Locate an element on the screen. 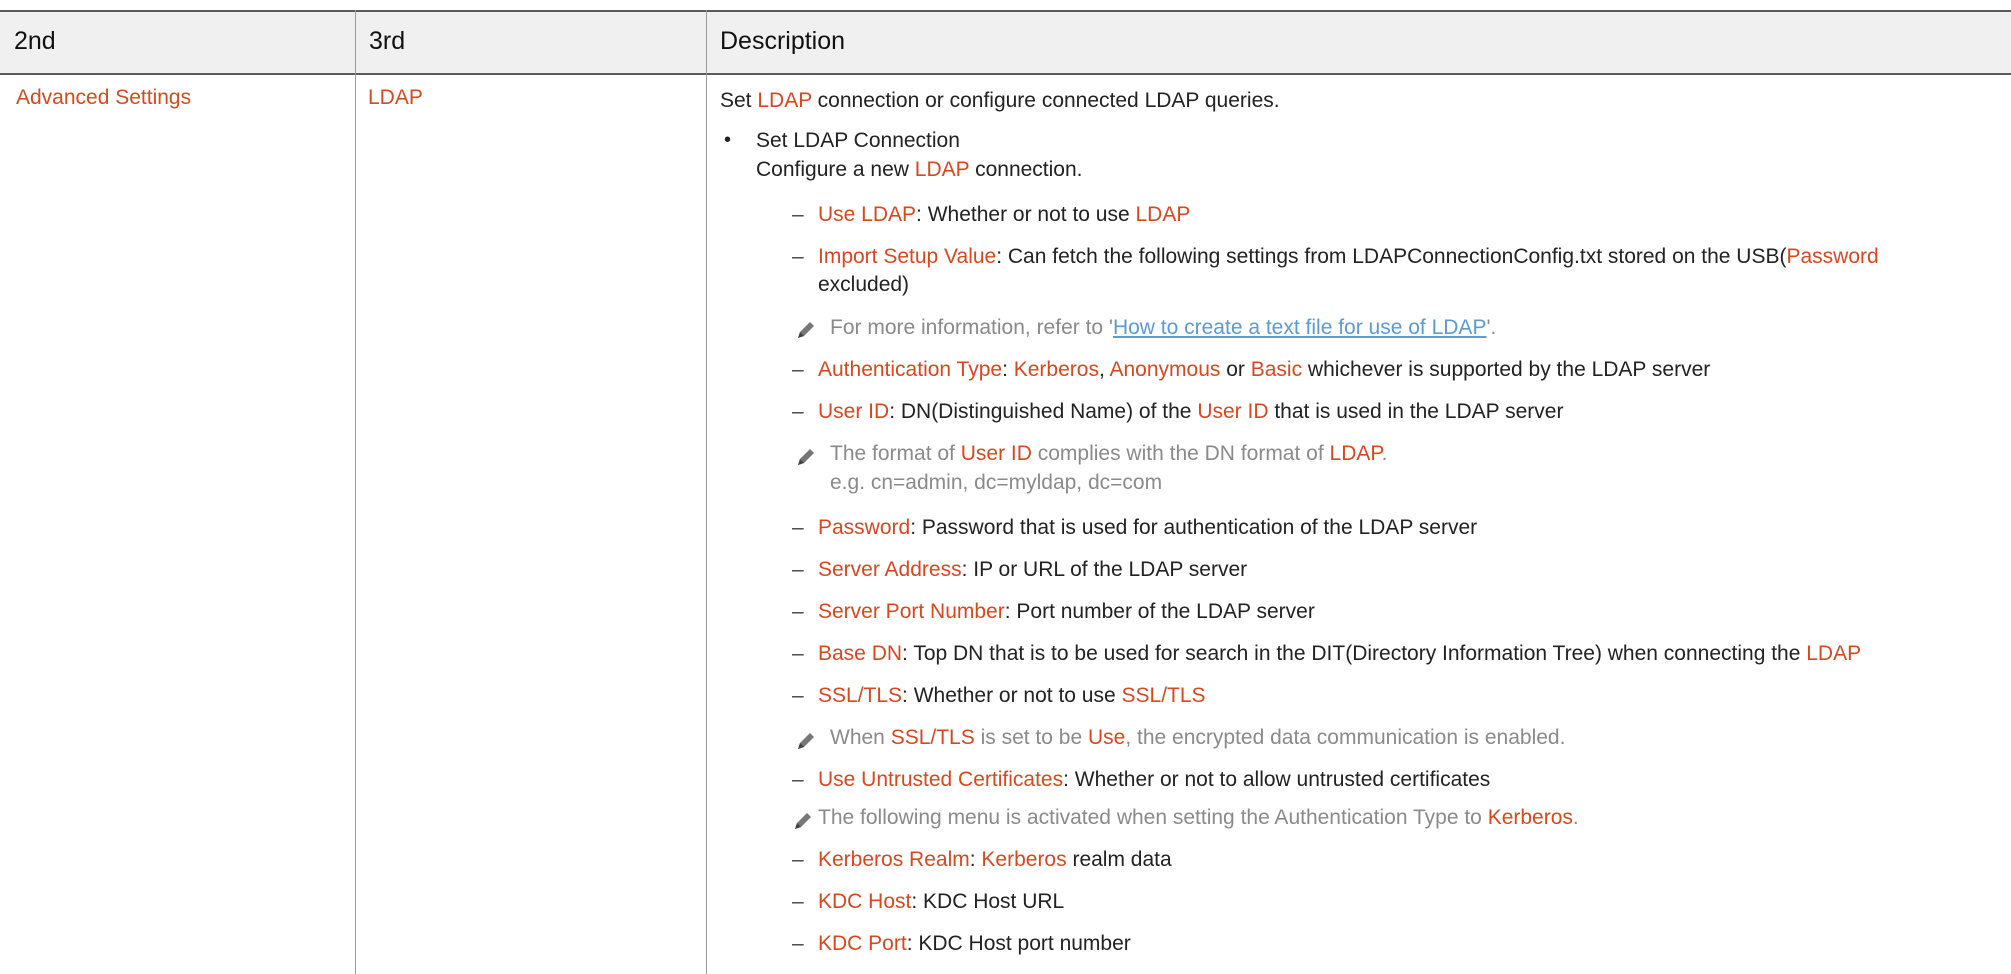 The width and height of the screenshot is (2011, 974). use-ldap-label: Use LDAP is located at coordinates (867, 214).